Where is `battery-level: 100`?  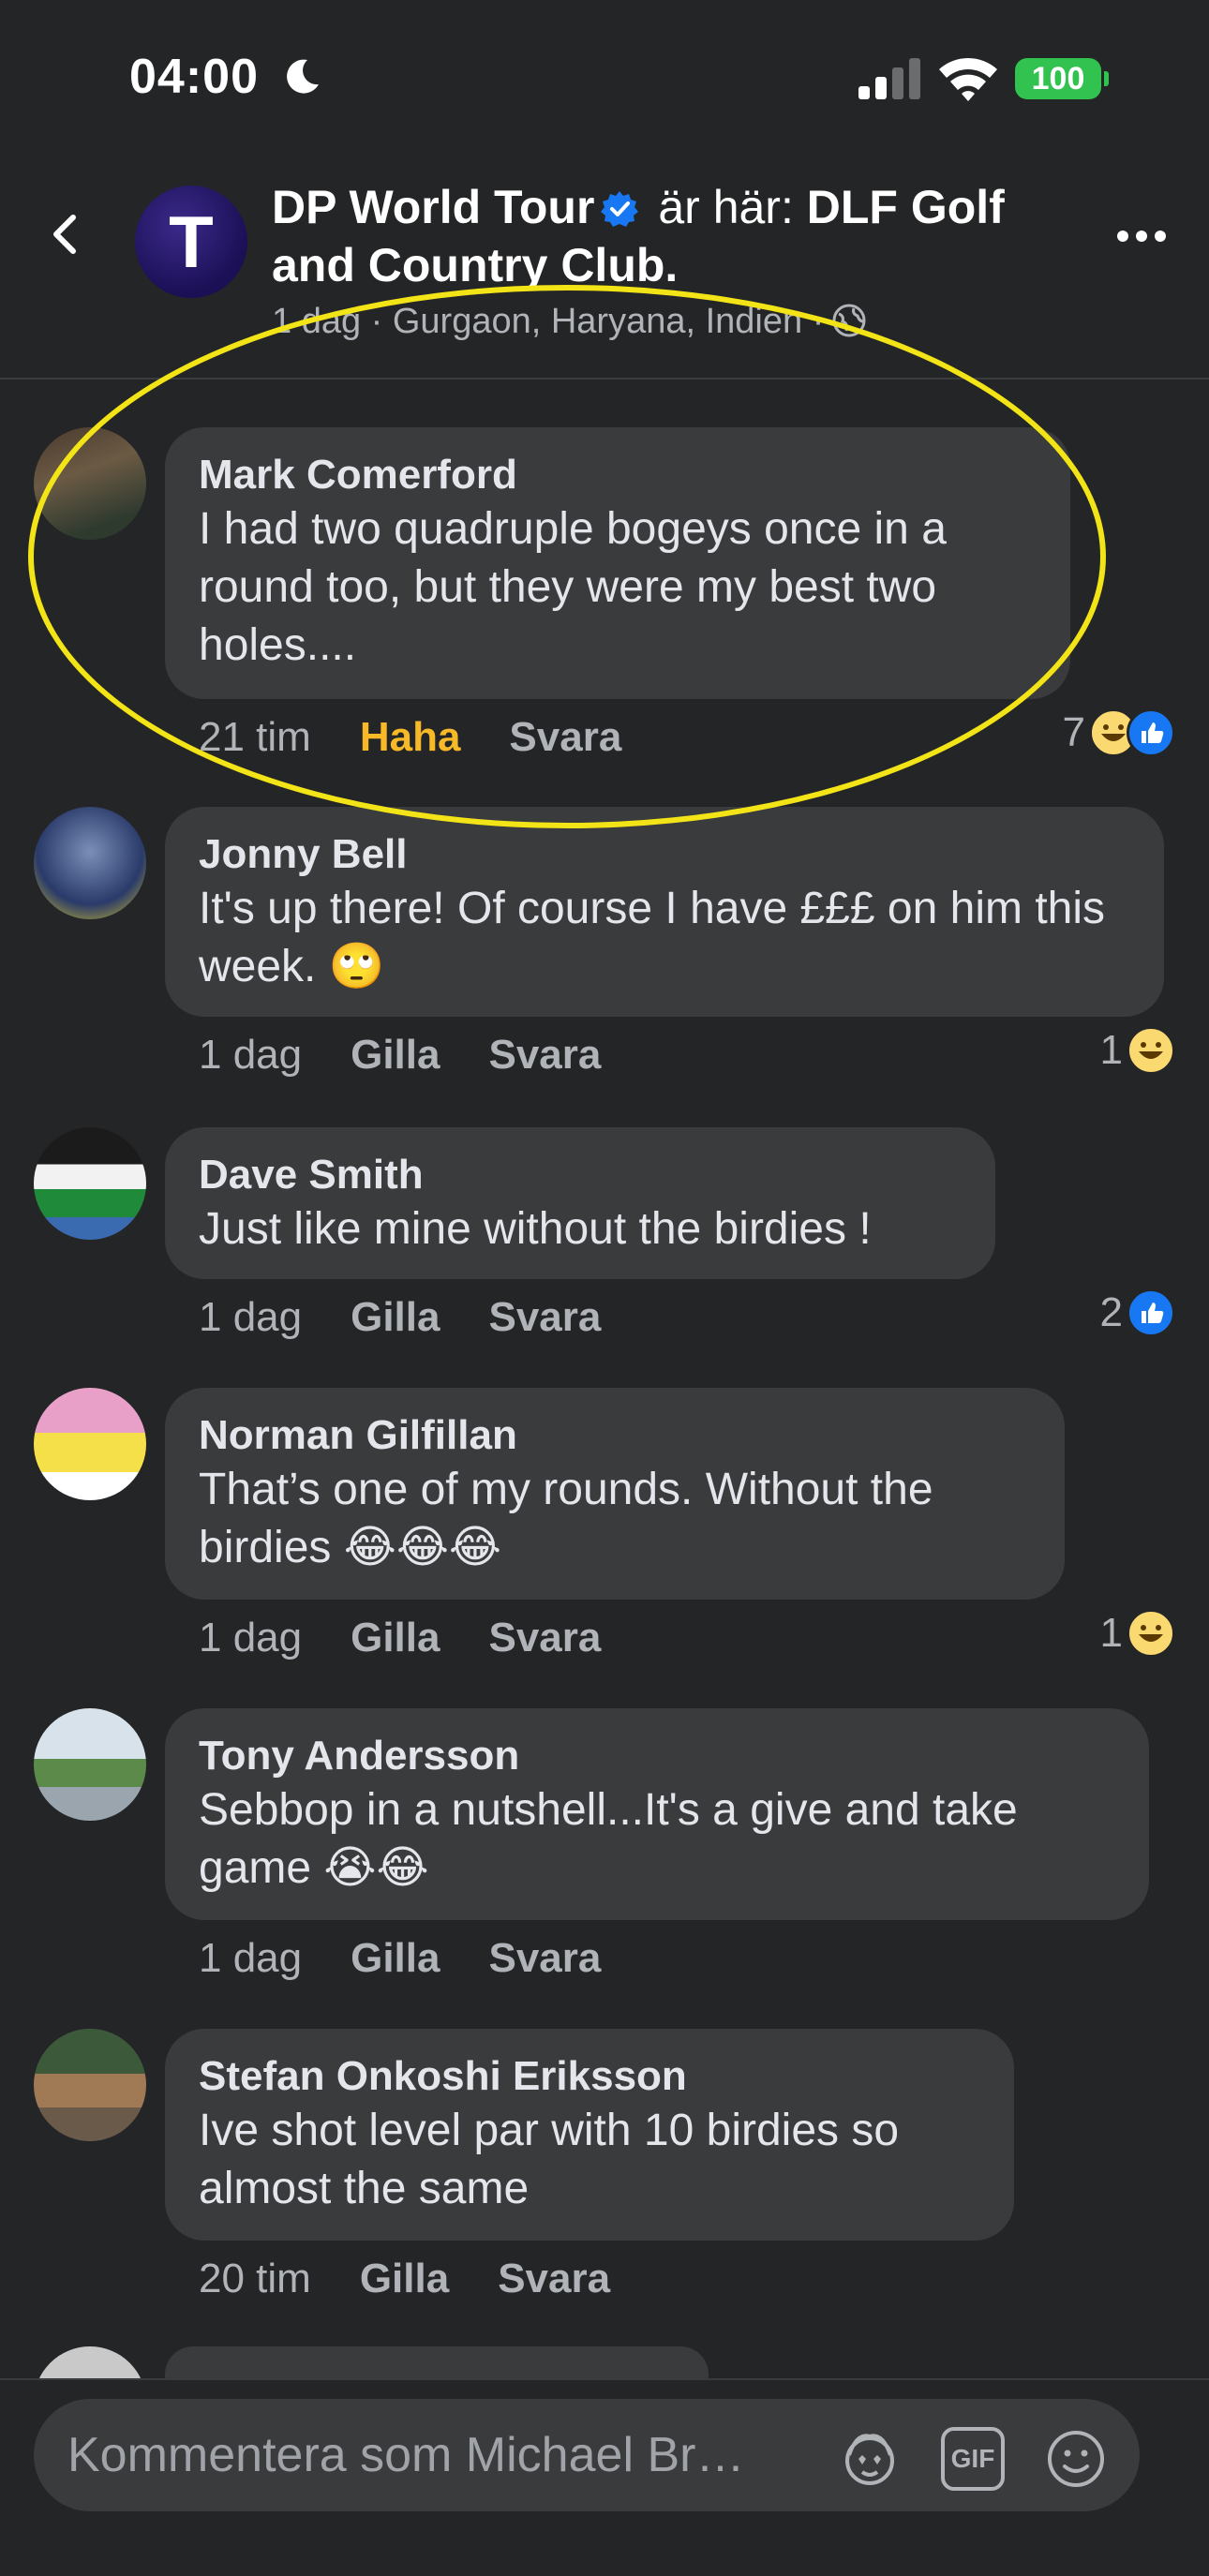
battery-level: 100 is located at coordinates (1058, 78).